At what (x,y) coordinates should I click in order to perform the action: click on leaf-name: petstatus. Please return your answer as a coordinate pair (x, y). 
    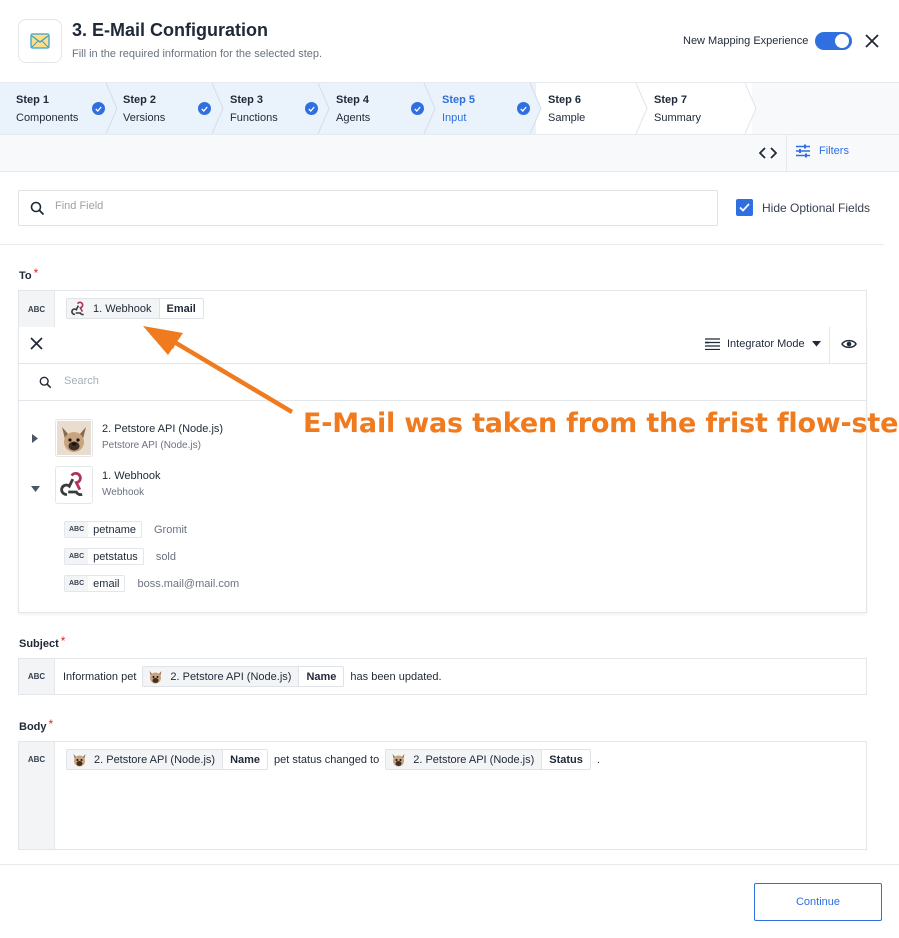
    Looking at the image, I should click on (115, 556).